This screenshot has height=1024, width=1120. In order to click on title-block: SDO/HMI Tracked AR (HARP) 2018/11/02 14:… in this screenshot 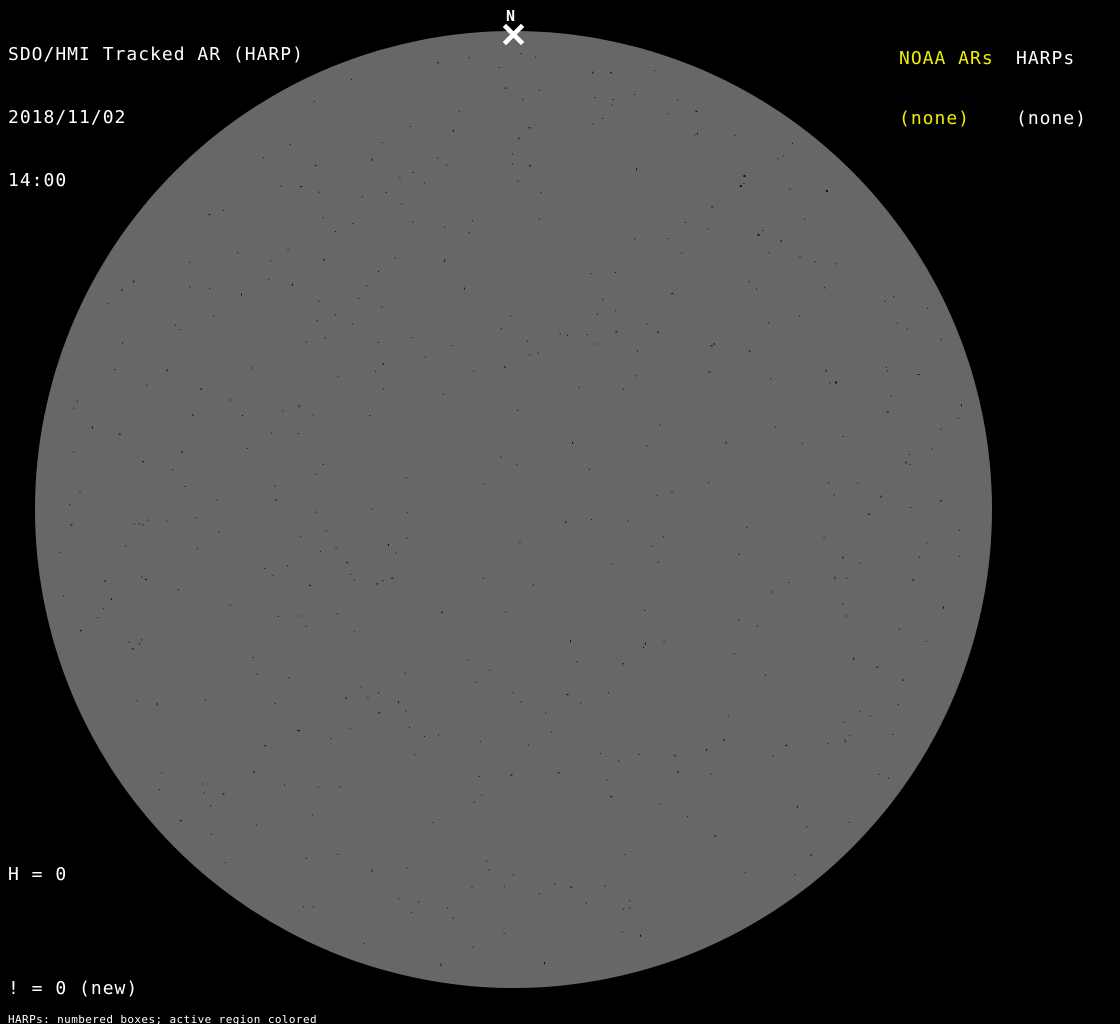, I will do `click(156, 117)`.